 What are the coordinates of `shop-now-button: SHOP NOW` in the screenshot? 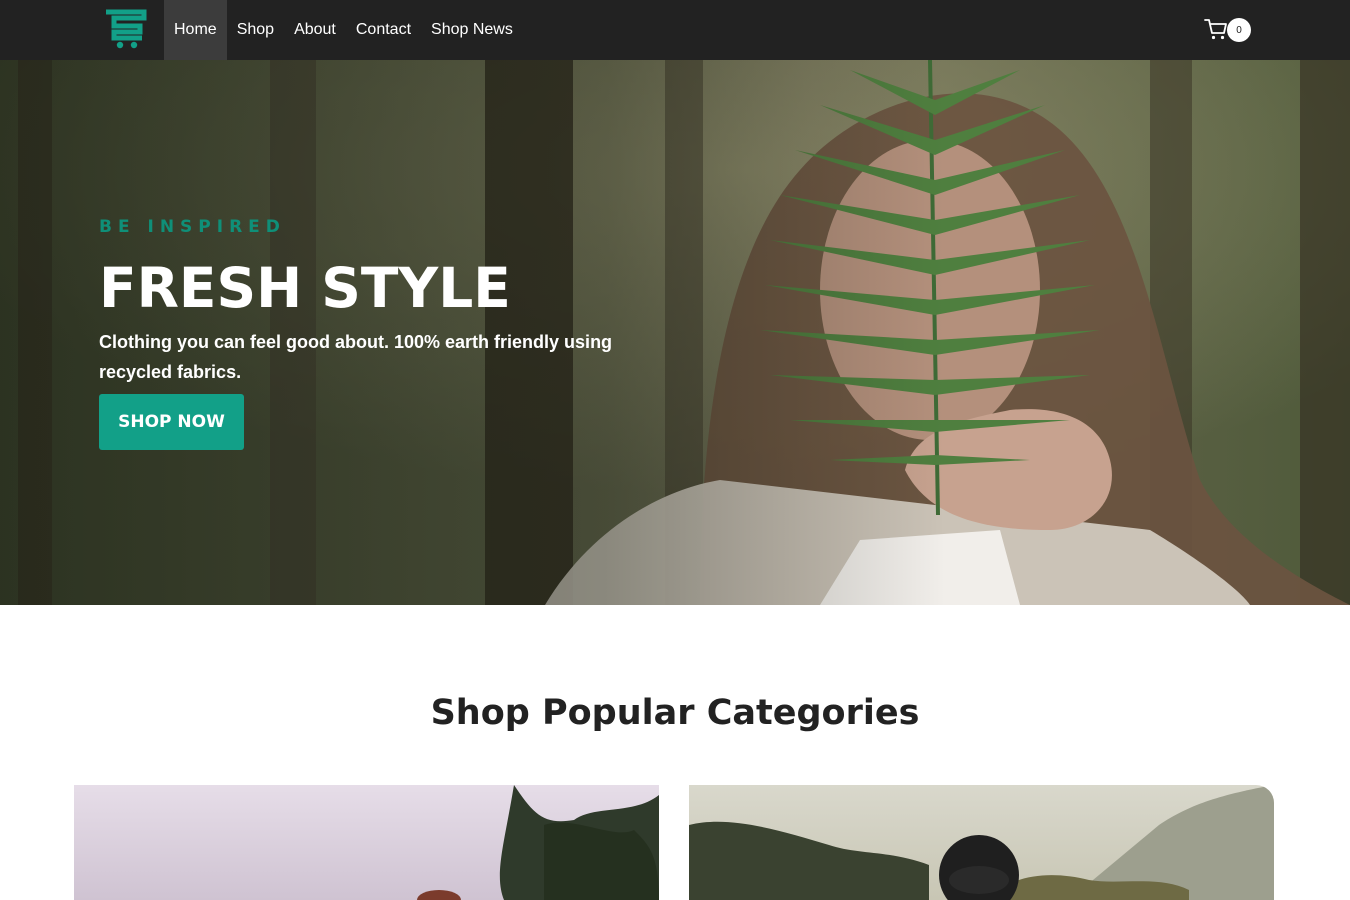 It's located at (171, 422).